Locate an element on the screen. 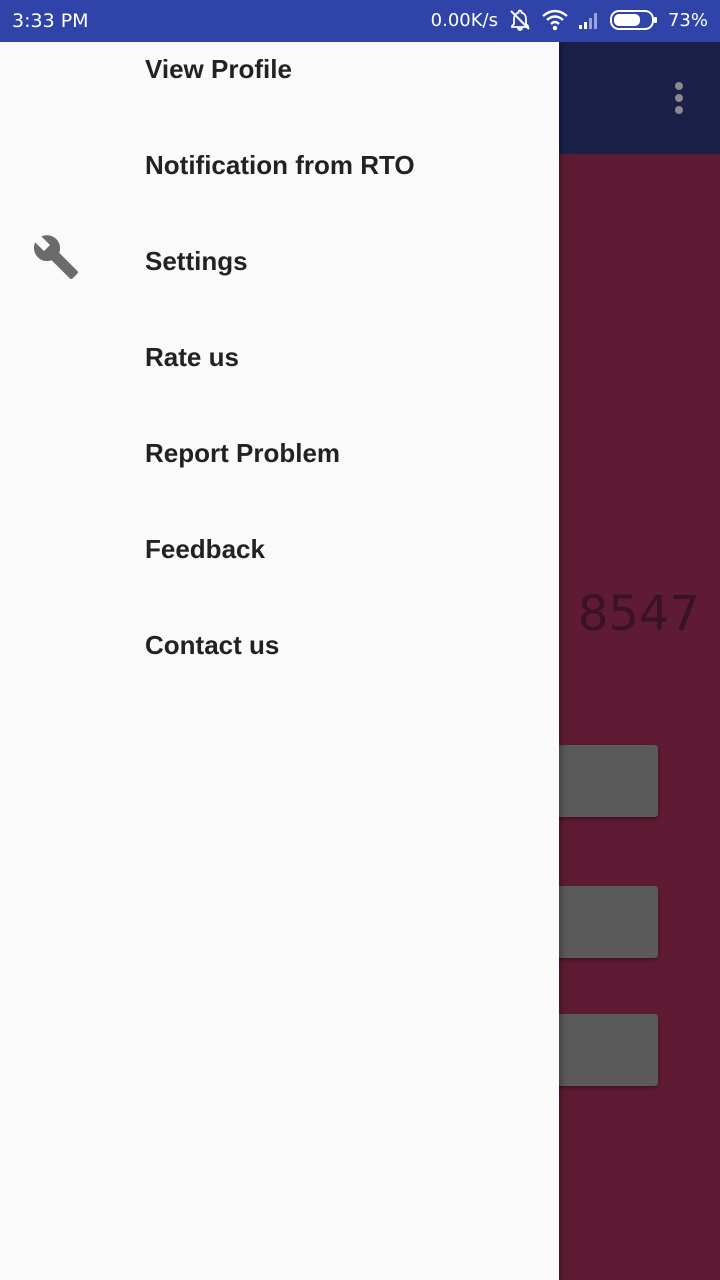 Image resolution: width=720 pixels, height=1280 pixels. status-bar: 3:33 PM 0.00K/s 73% is located at coordinates (360, 21).